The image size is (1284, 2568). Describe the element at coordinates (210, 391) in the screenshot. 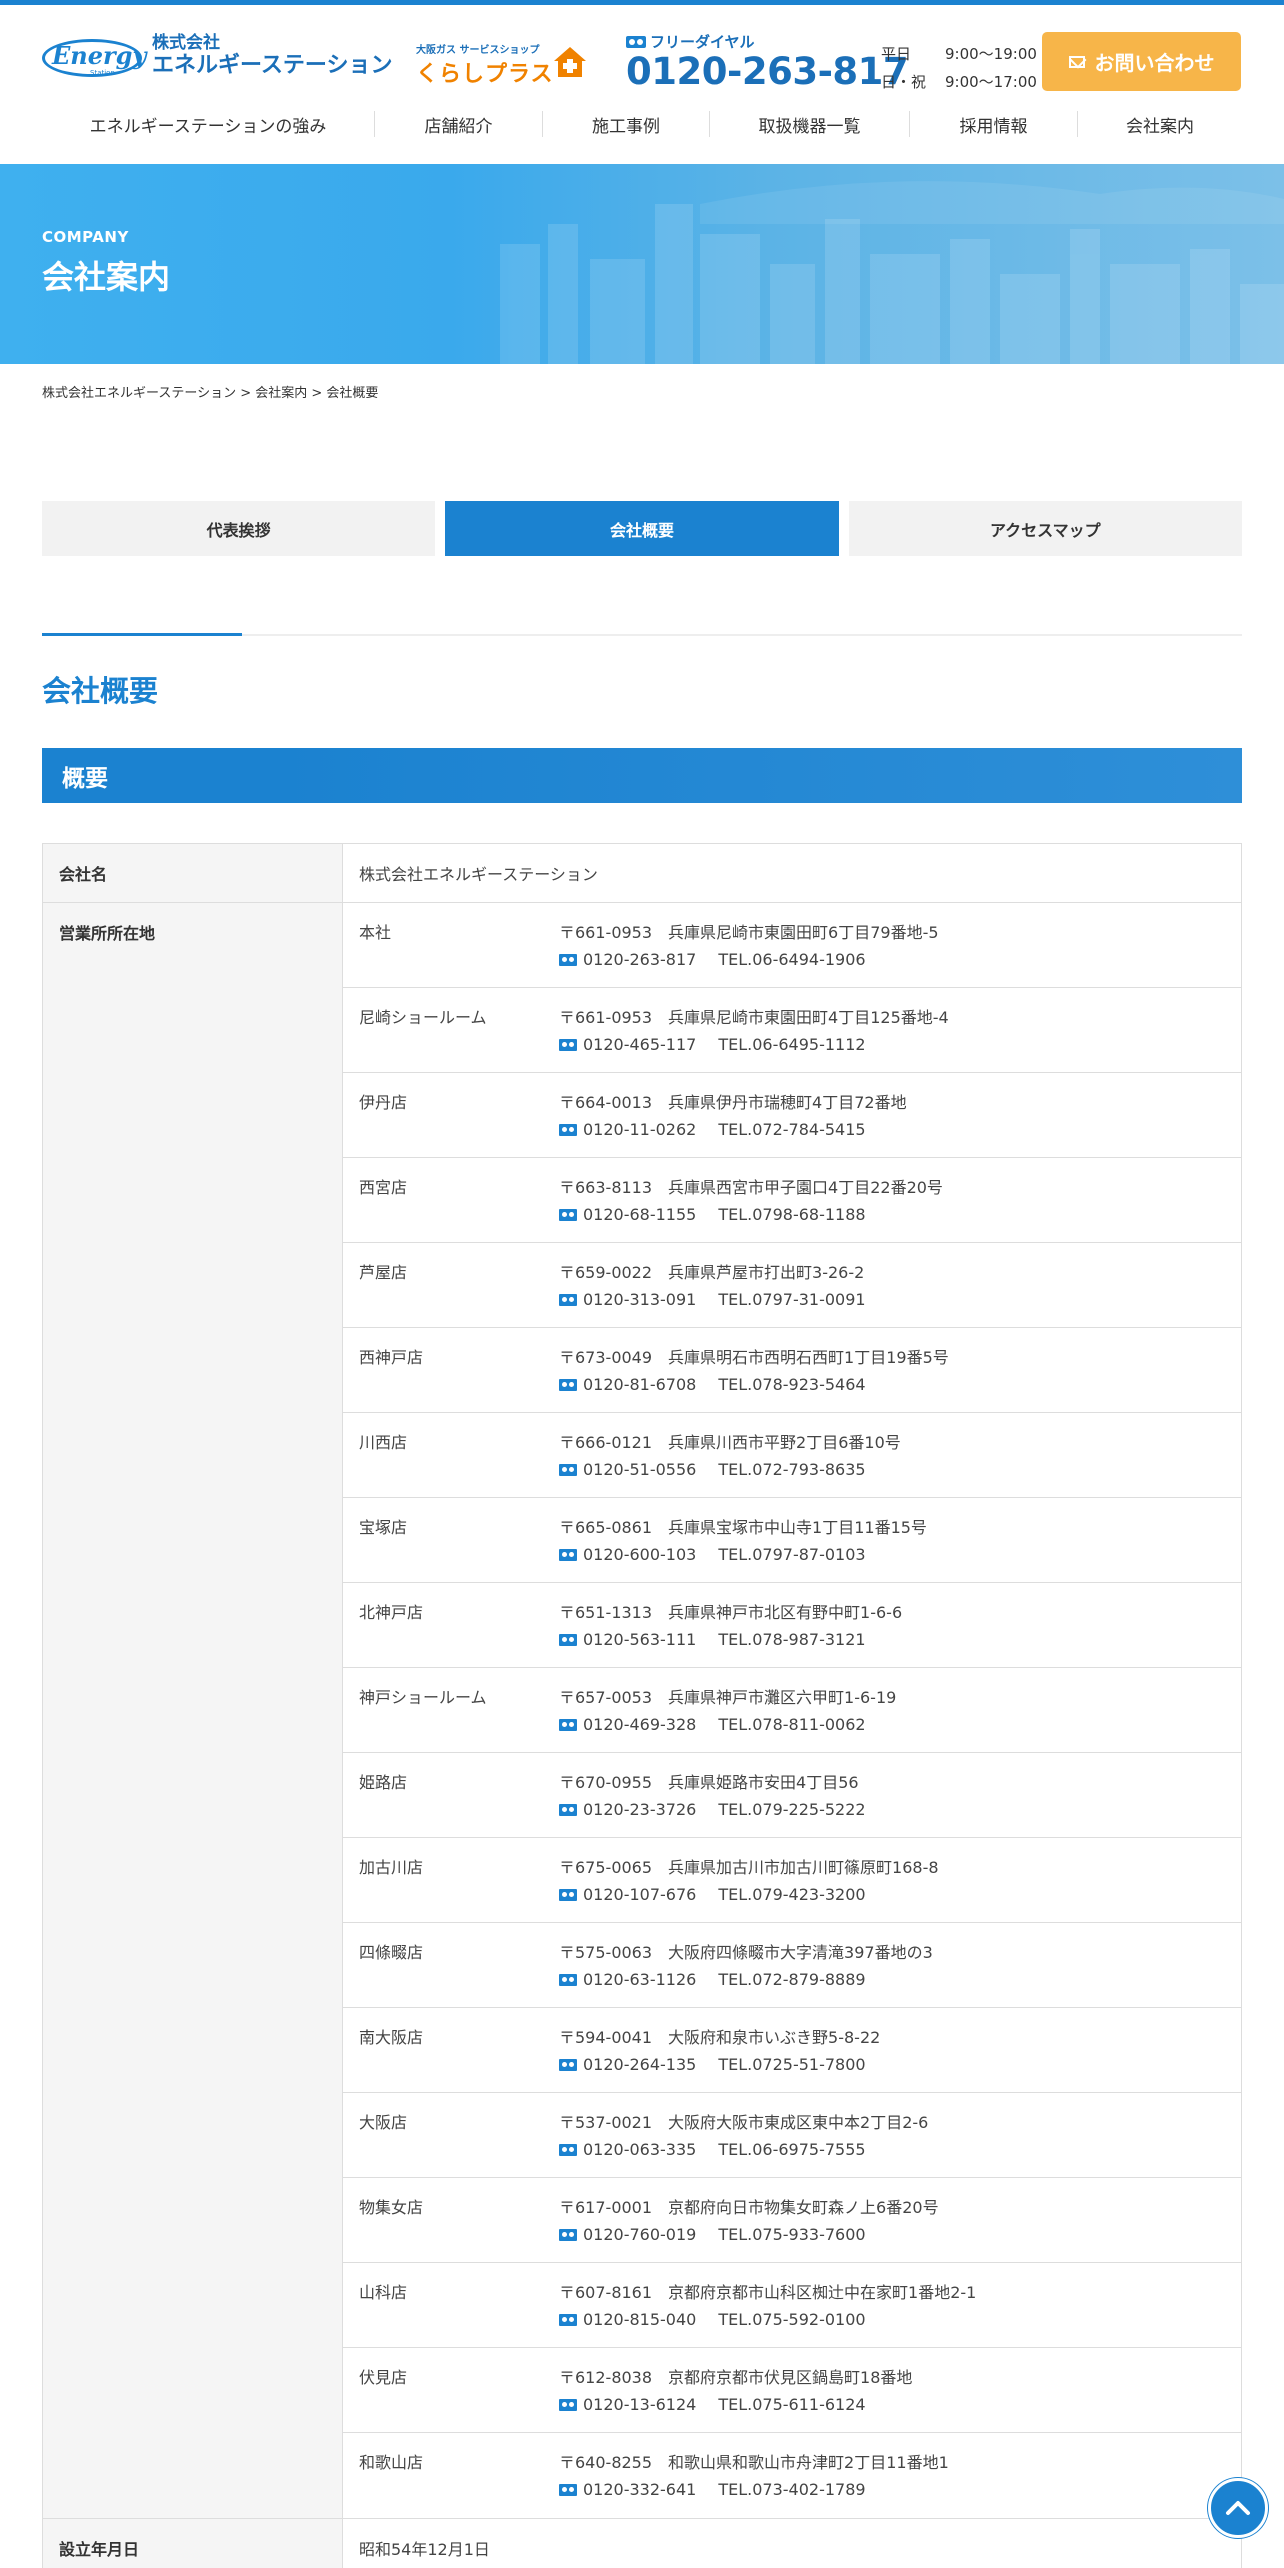

I see `breadcrumb: 株式会社エネルギーステーション > 会社案内 > 会社概要` at that location.